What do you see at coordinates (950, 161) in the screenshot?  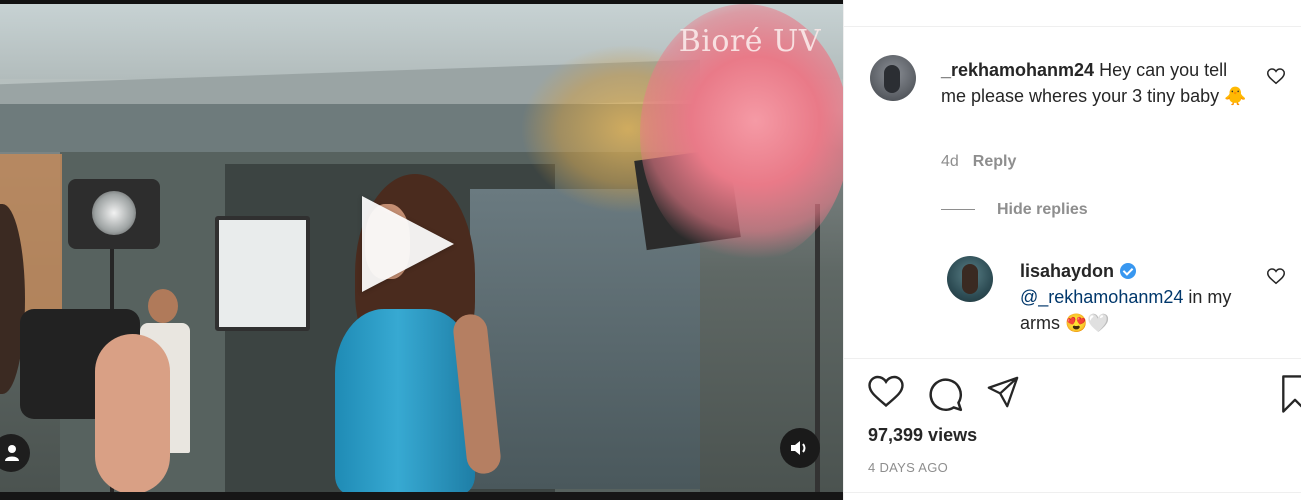 I see `comment-age: 4d` at bounding box center [950, 161].